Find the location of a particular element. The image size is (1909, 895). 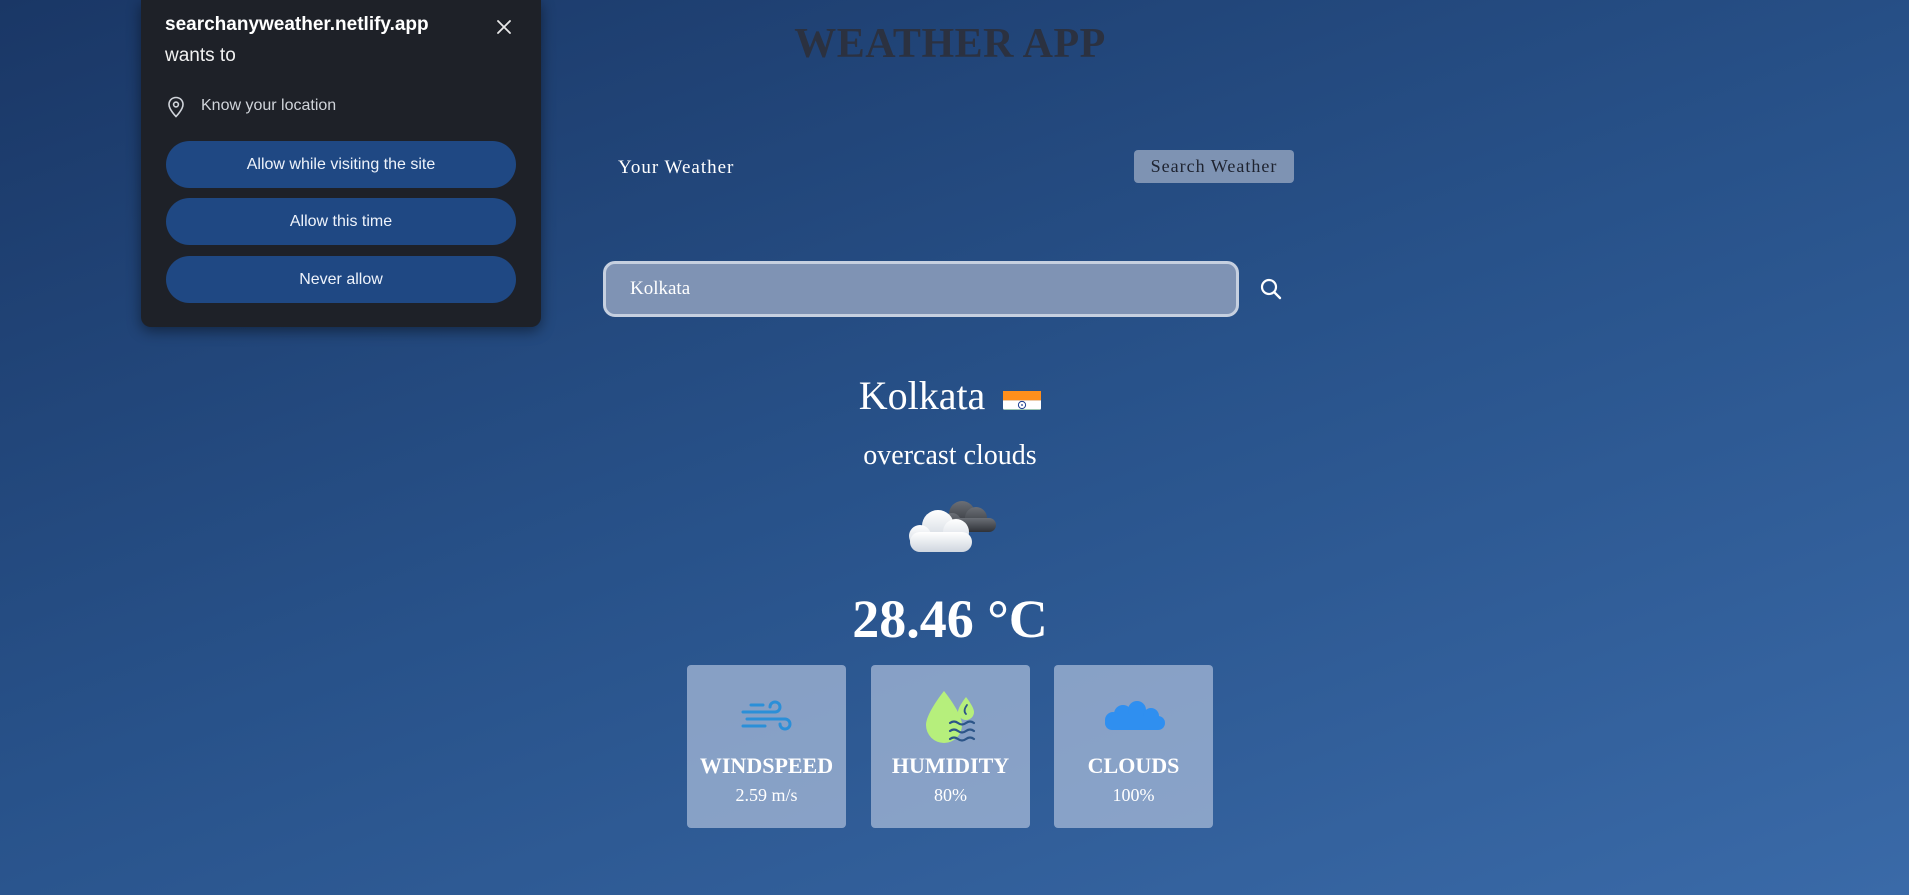

weather-description: overcast clouds is located at coordinates (950, 455).